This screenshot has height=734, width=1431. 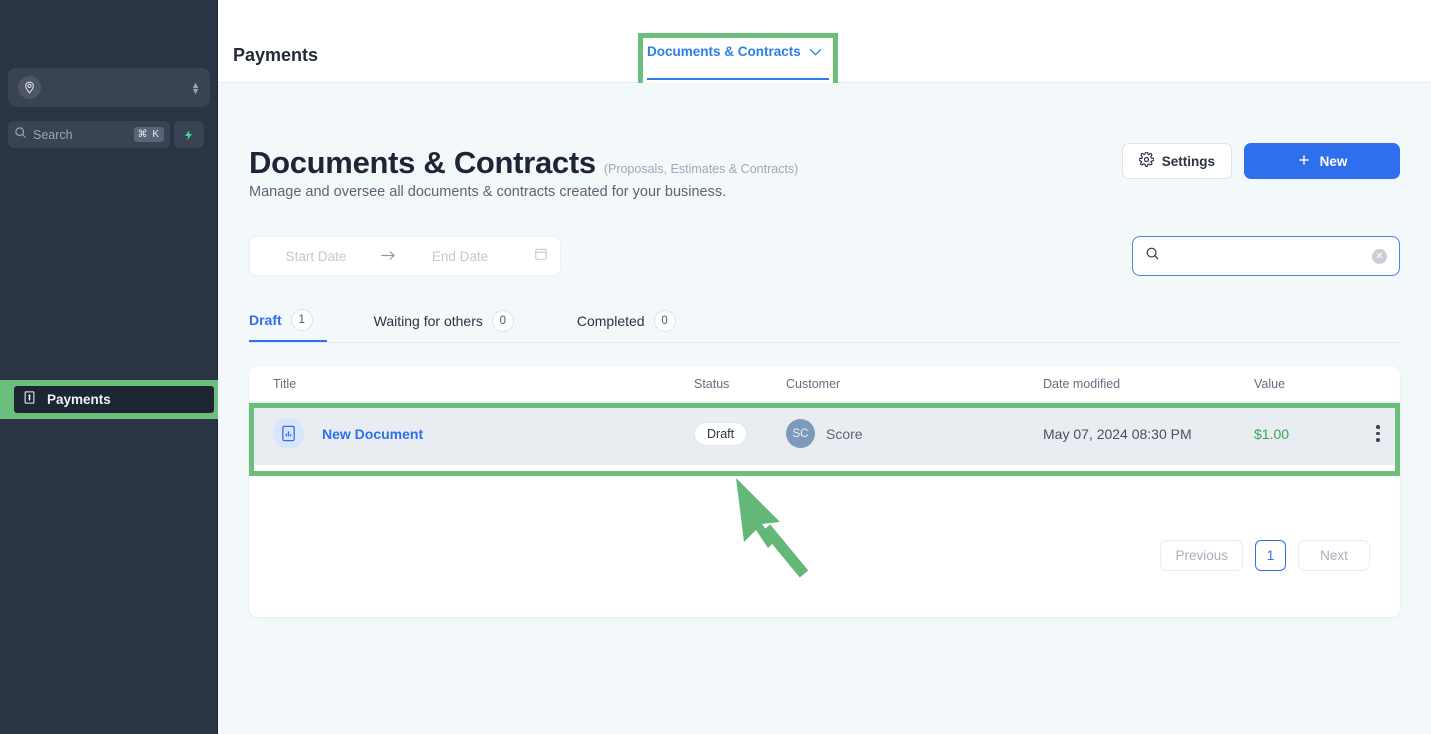 I want to click on column-header-customer: Customer, so click(x=813, y=383).